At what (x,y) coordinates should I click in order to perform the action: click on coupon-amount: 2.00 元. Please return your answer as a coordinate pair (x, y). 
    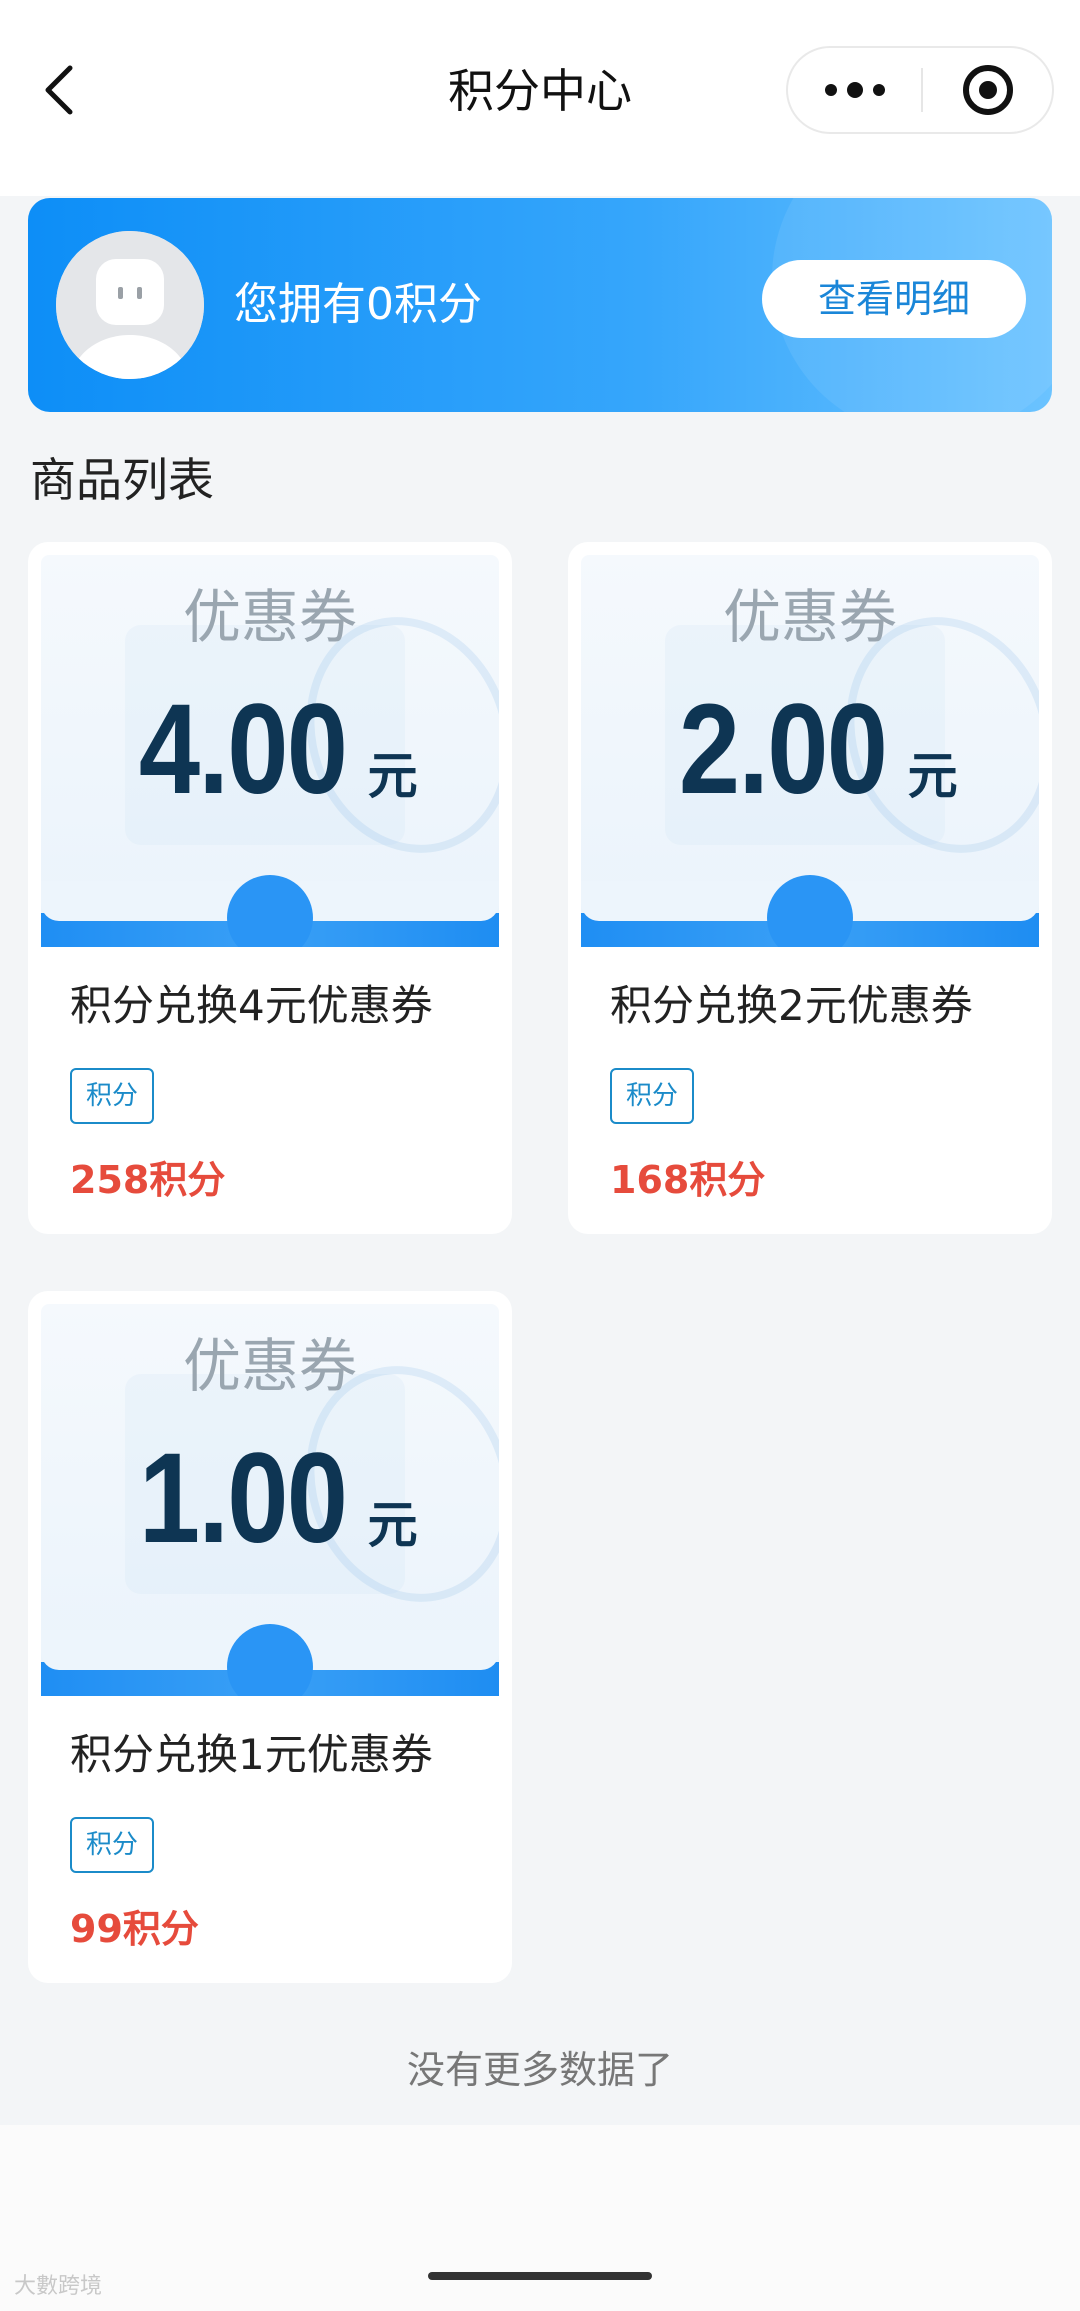
    Looking at the image, I should click on (810, 750).